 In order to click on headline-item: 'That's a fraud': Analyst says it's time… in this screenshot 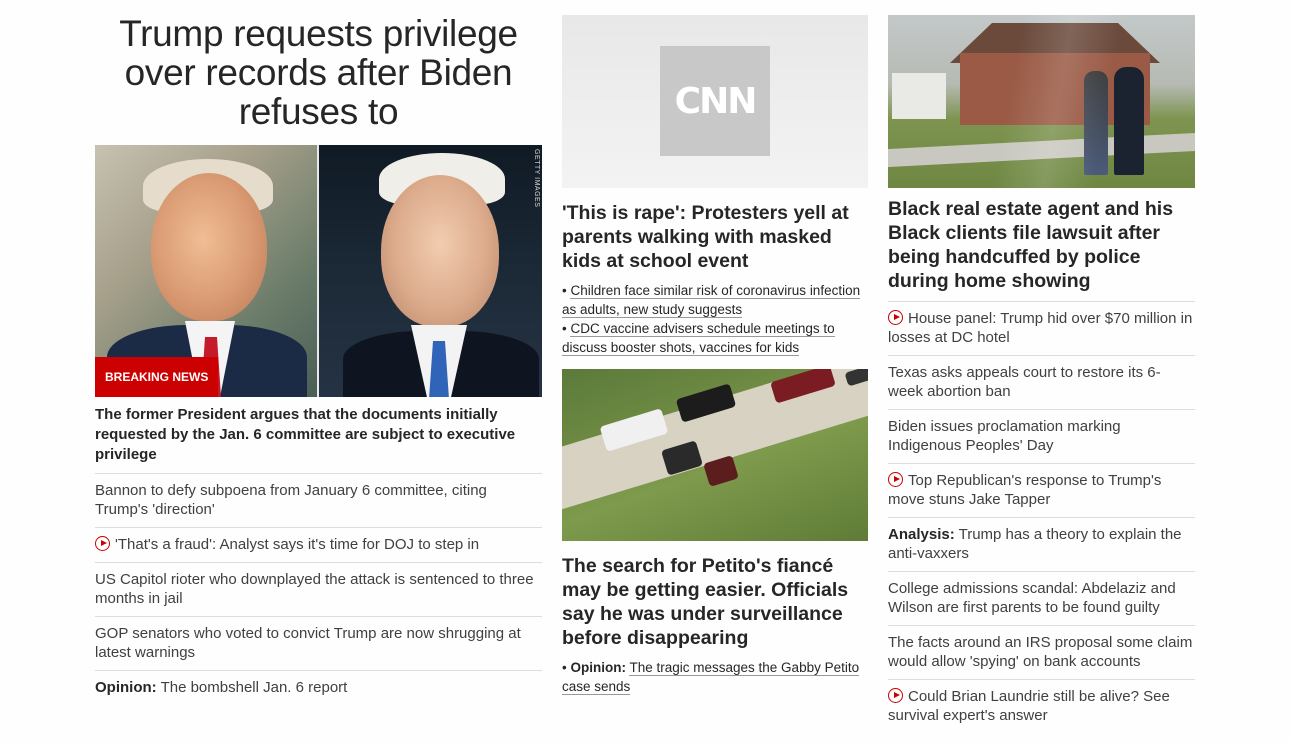, I will do `click(318, 545)`.